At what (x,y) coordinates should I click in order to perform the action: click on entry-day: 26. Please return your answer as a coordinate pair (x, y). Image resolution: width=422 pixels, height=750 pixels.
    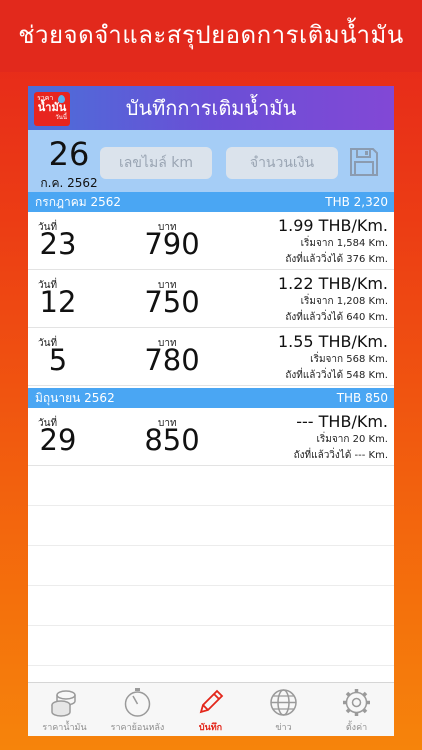
    Looking at the image, I should click on (69, 154).